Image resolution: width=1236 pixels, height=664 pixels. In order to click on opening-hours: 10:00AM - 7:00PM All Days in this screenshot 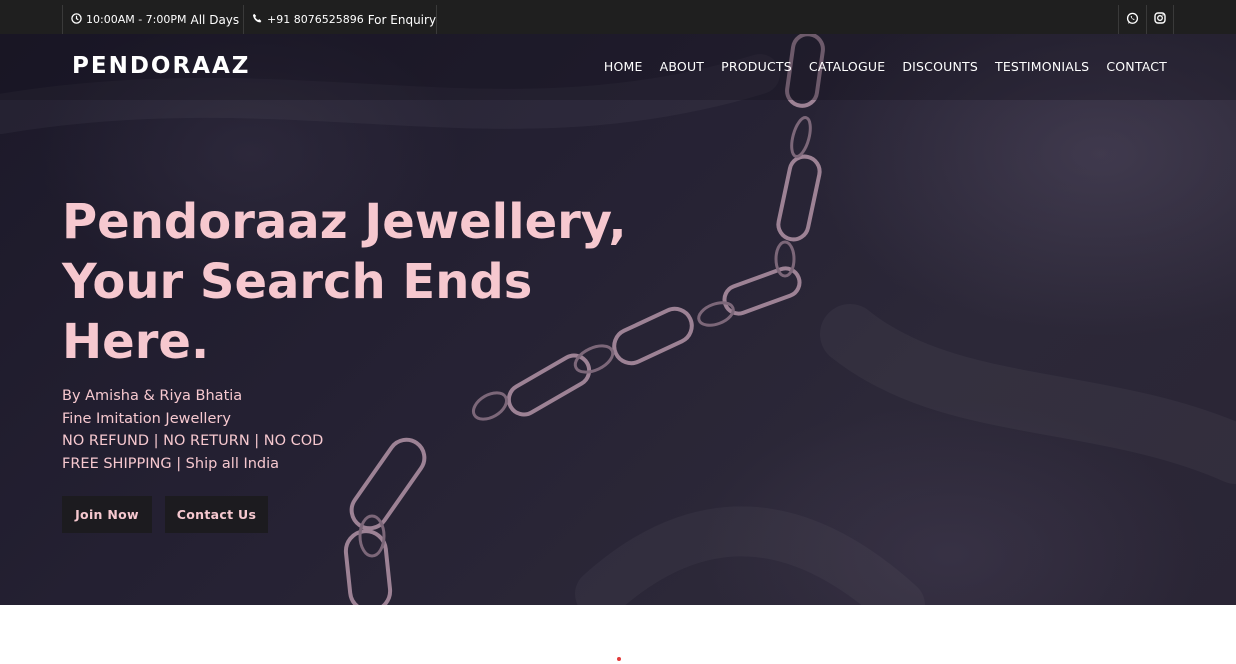, I will do `click(153, 19)`.